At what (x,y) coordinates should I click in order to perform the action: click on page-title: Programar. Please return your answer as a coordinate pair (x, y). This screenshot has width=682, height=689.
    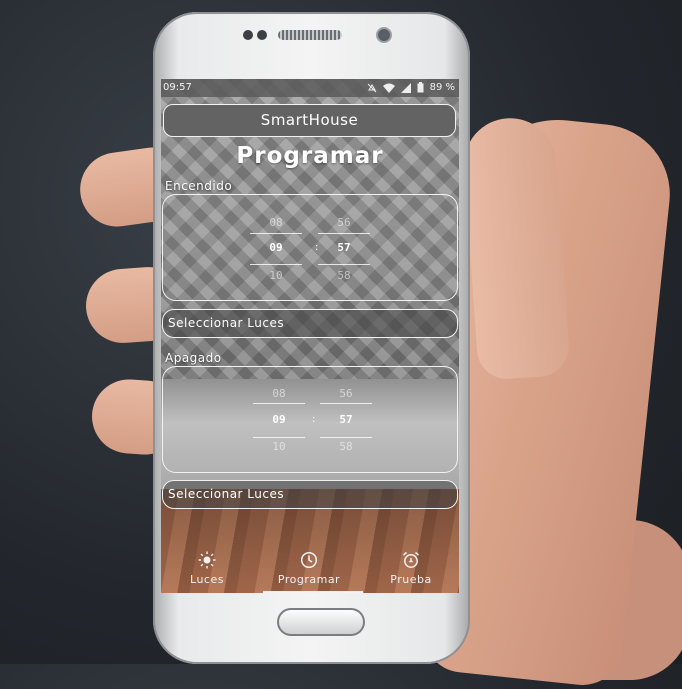
    Looking at the image, I should click on (310, 156).